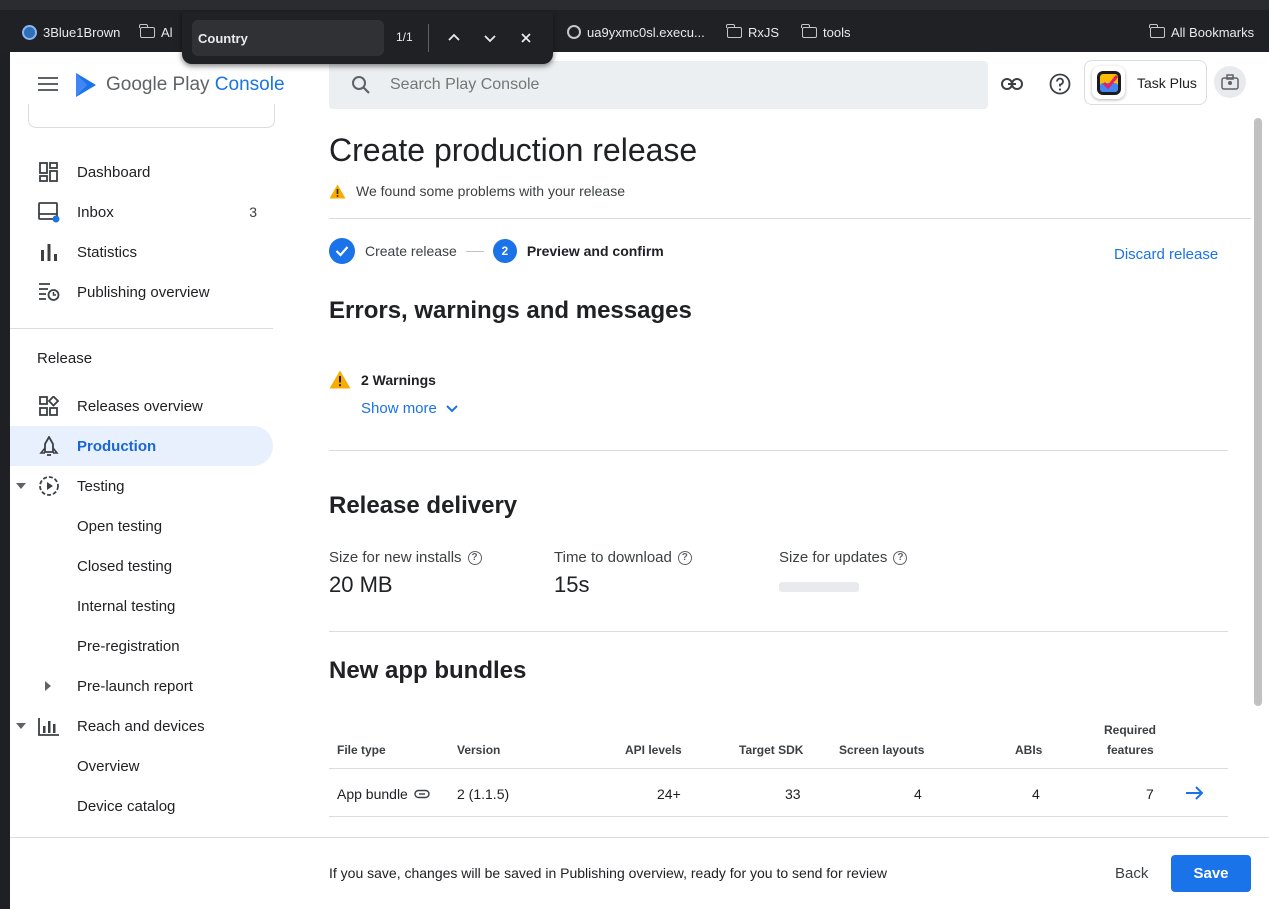 Image resolution: width=1269 pixels, height=909 pixels. I want to click on sidebar-item-statistics: Statistics, so click(141, 252).